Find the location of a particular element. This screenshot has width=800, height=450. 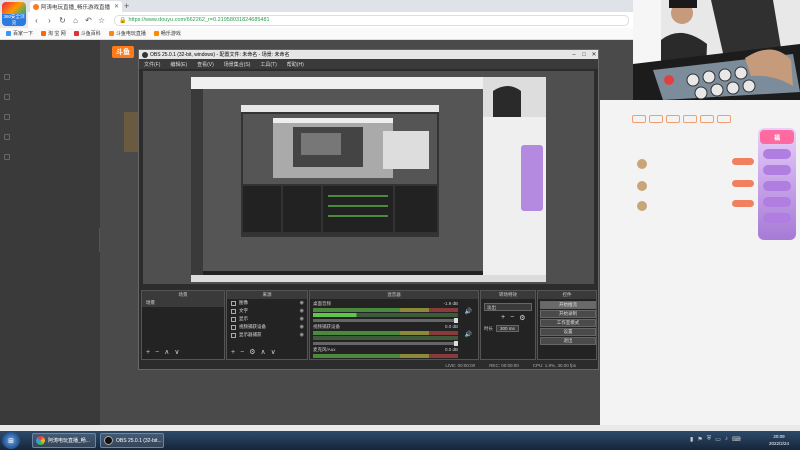

start-recording-button: 开始录制 is located at coordinates (568, 314).